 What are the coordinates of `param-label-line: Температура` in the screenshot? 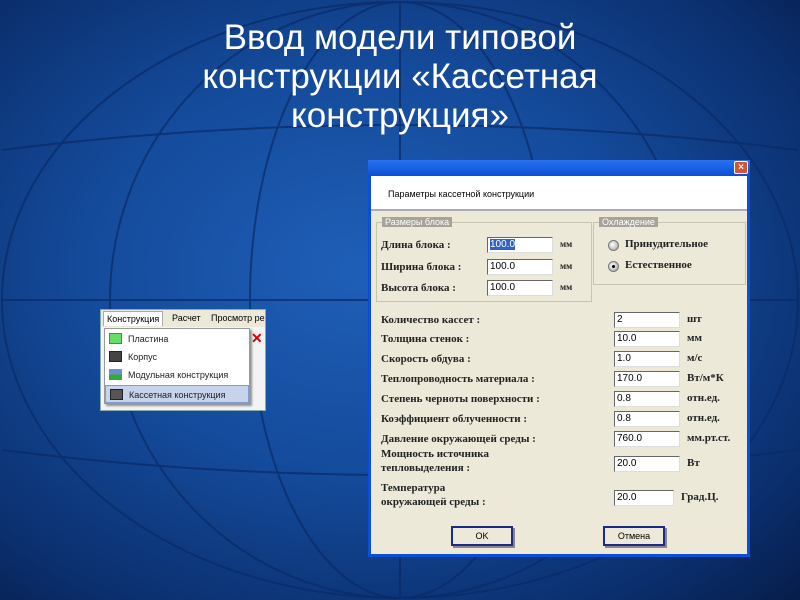 It's located at (413, 488).